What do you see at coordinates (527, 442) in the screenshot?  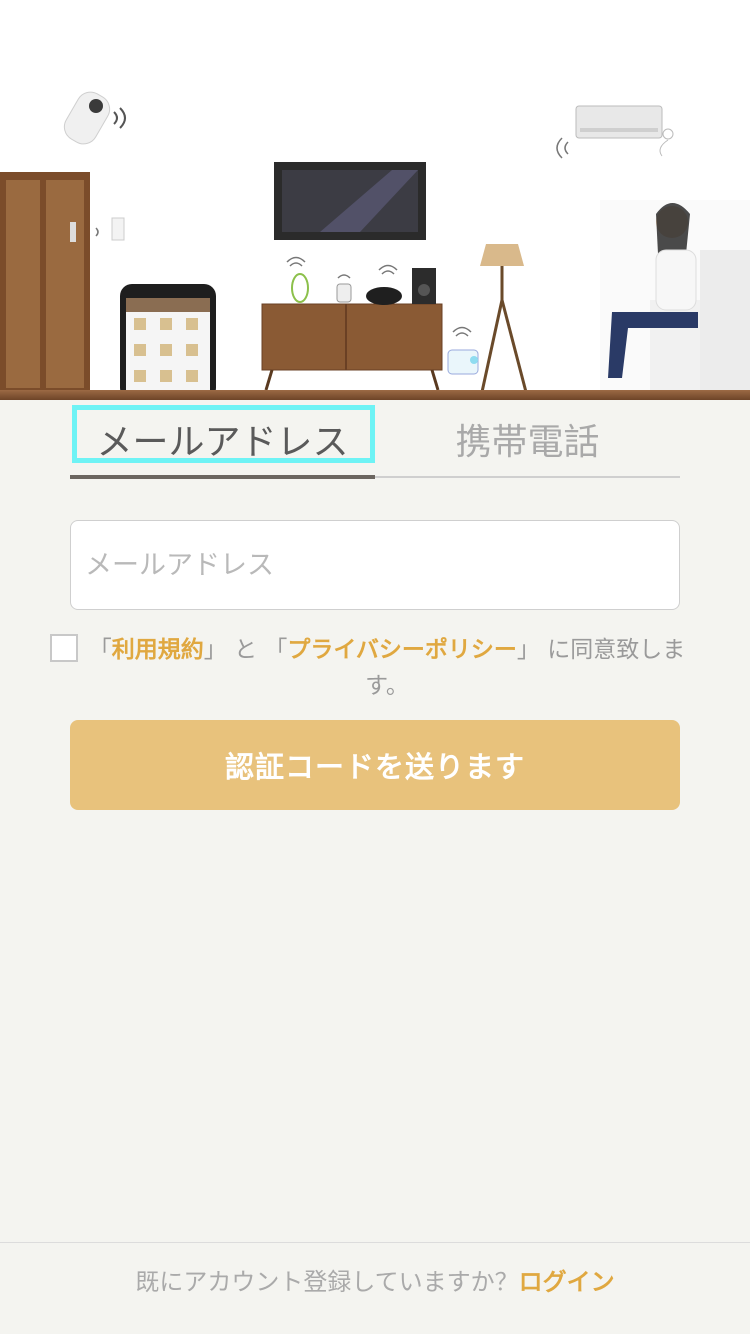 I see `tab-phone-label: 携帯電話` at bounding box center [527, 442].